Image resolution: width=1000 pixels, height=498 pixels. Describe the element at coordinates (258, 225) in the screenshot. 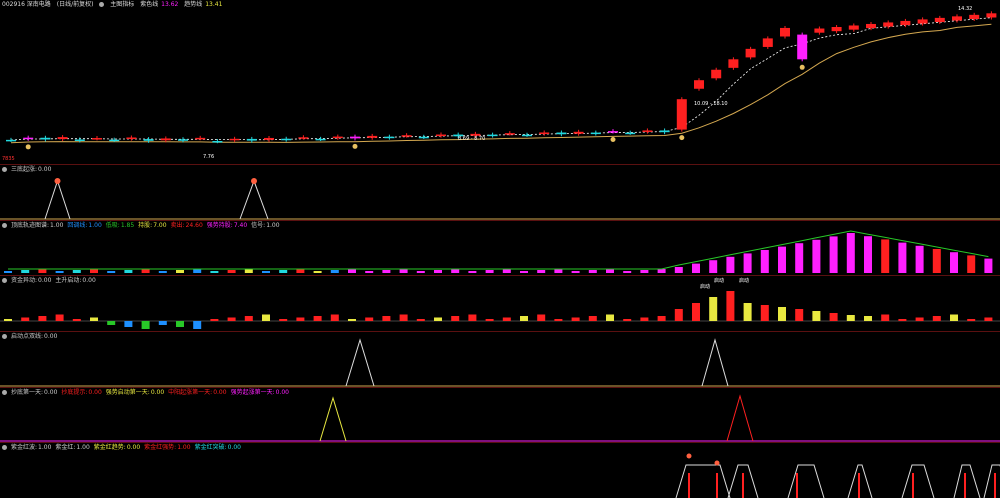

I see `indicator-value: 信号:` at that location.